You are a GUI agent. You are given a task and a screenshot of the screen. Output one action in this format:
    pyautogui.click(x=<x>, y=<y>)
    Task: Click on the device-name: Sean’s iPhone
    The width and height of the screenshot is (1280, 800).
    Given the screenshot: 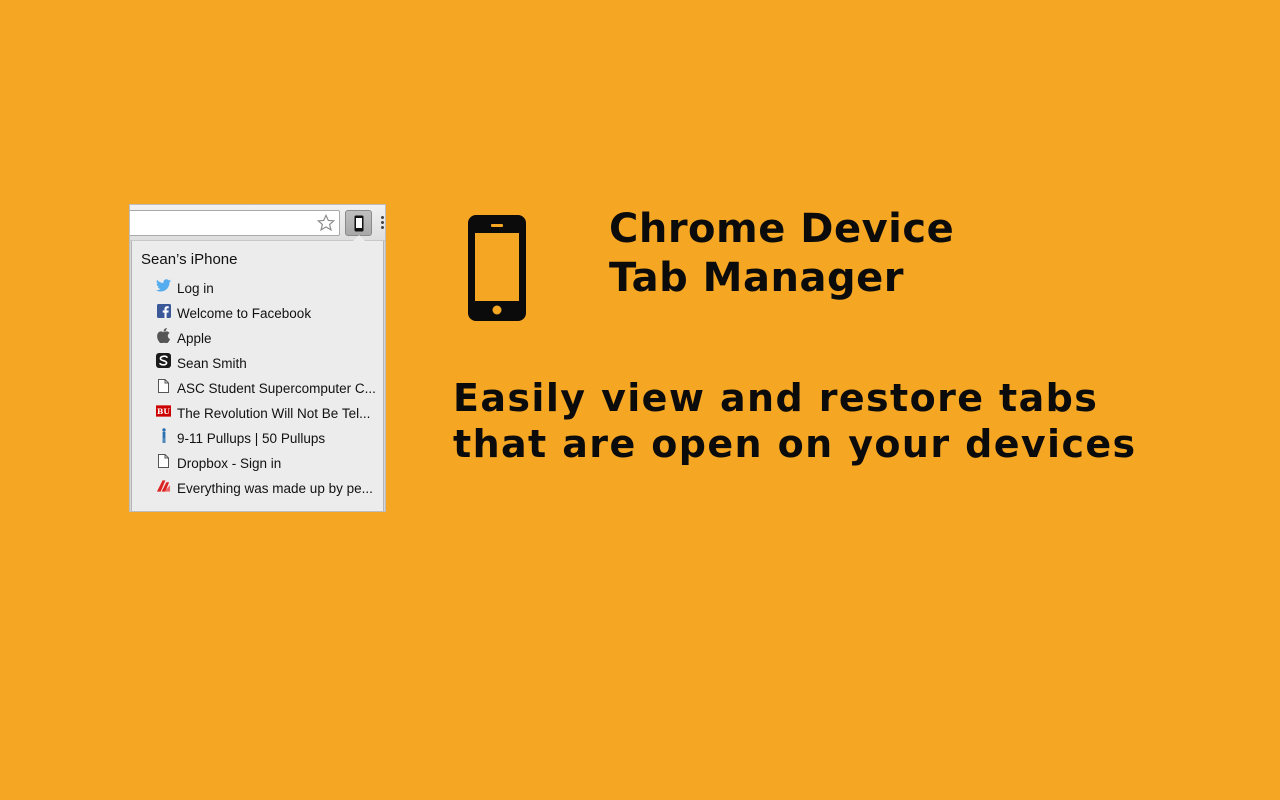 What is the action you would take?
    pyautogui.click(x=189, y=259)
    